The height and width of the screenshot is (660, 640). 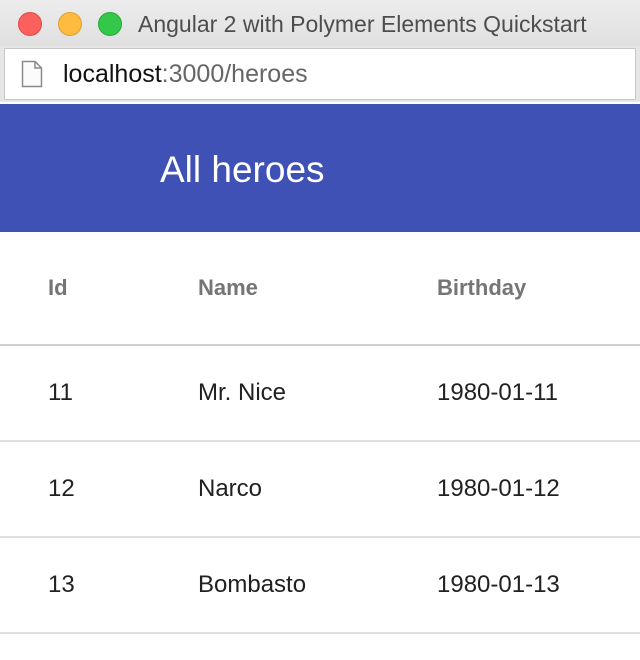 What do you see at coordinates (60, 392) in the screenshot?
I see `cell-id: 11` at bounding box center [60, 392].